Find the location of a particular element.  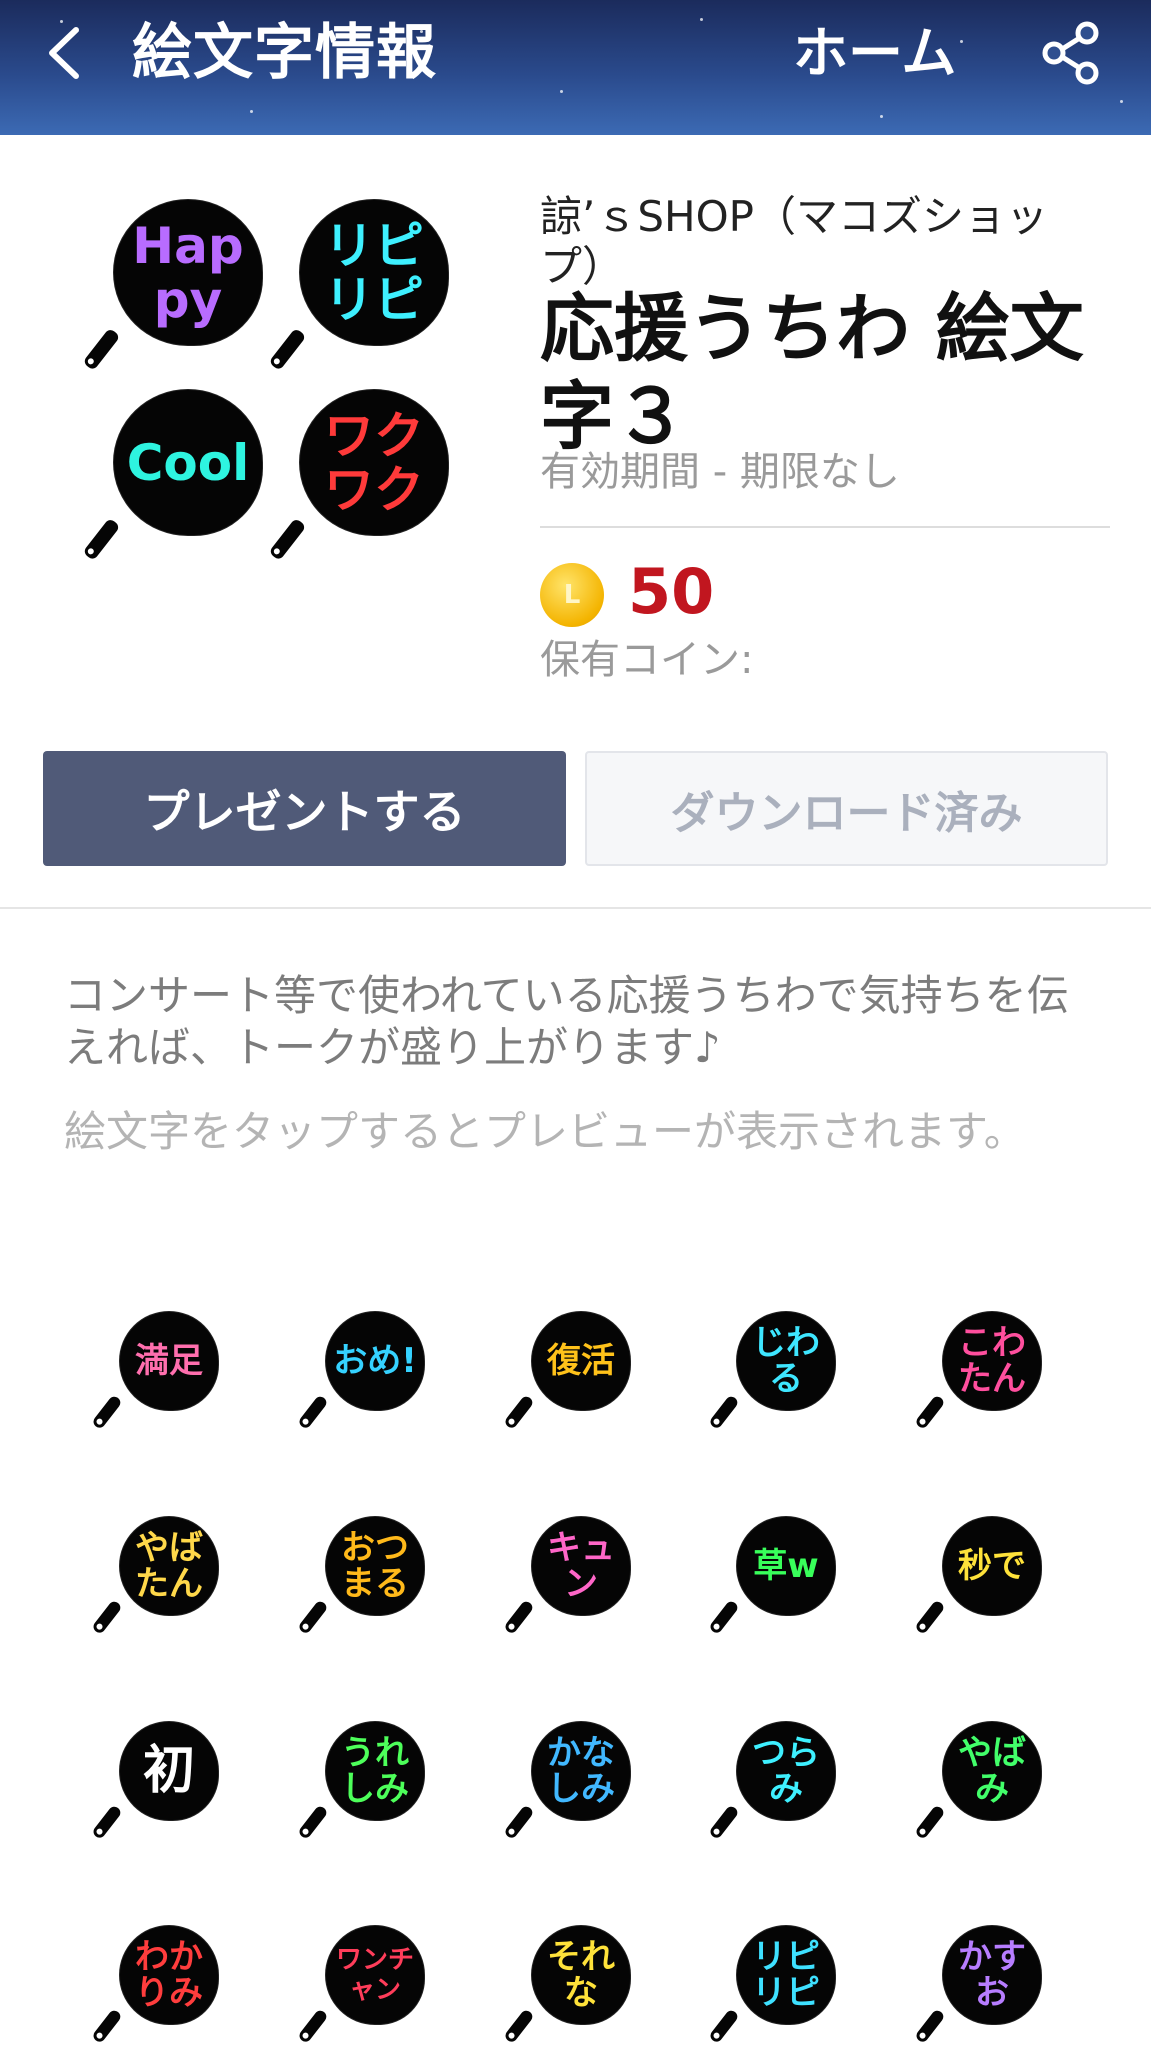

price: 50 is located at coordinates (671, 591).